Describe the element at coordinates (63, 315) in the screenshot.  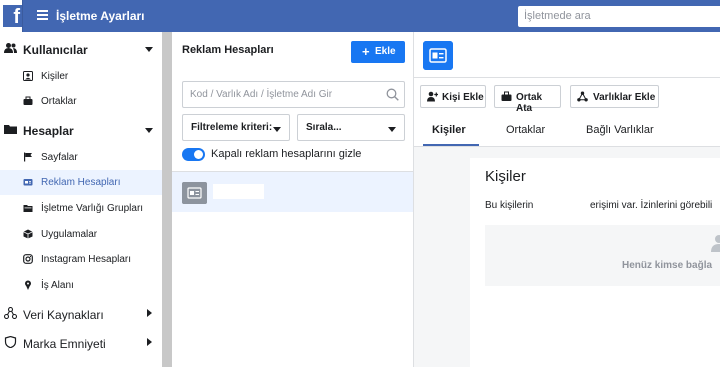
I see `sidebar-section-label: Veri Kaynakları` at that location.